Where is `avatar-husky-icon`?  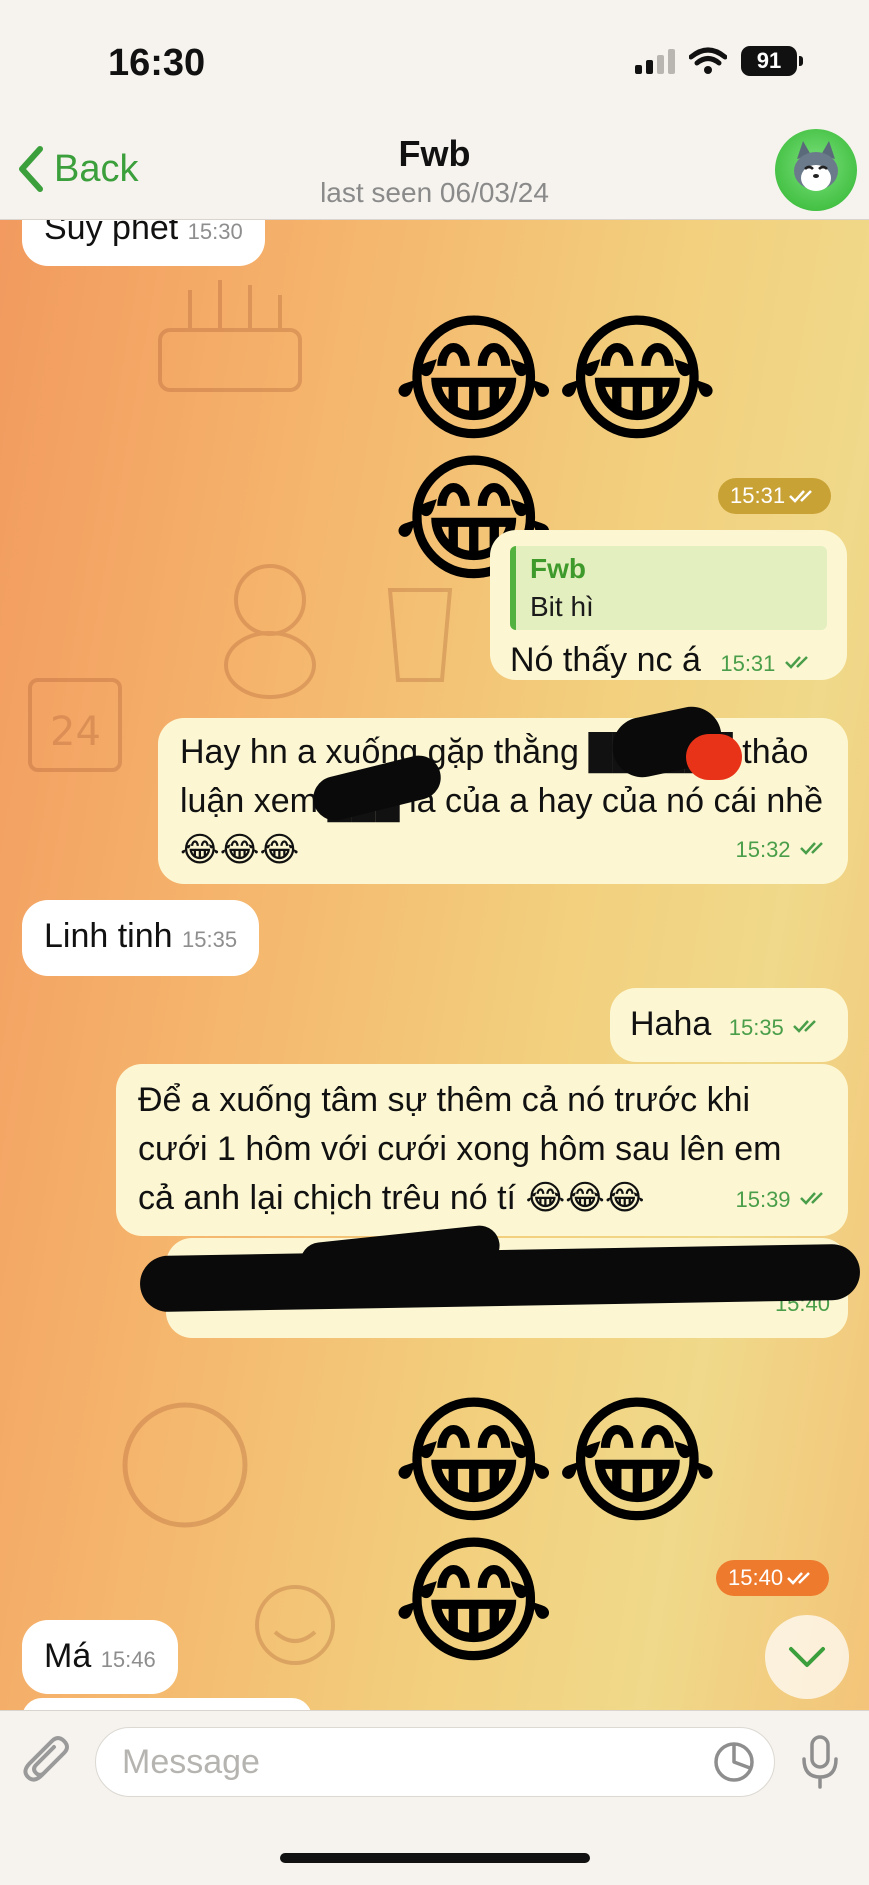 avatar-husky-icon is located at coordinates (816, 166).